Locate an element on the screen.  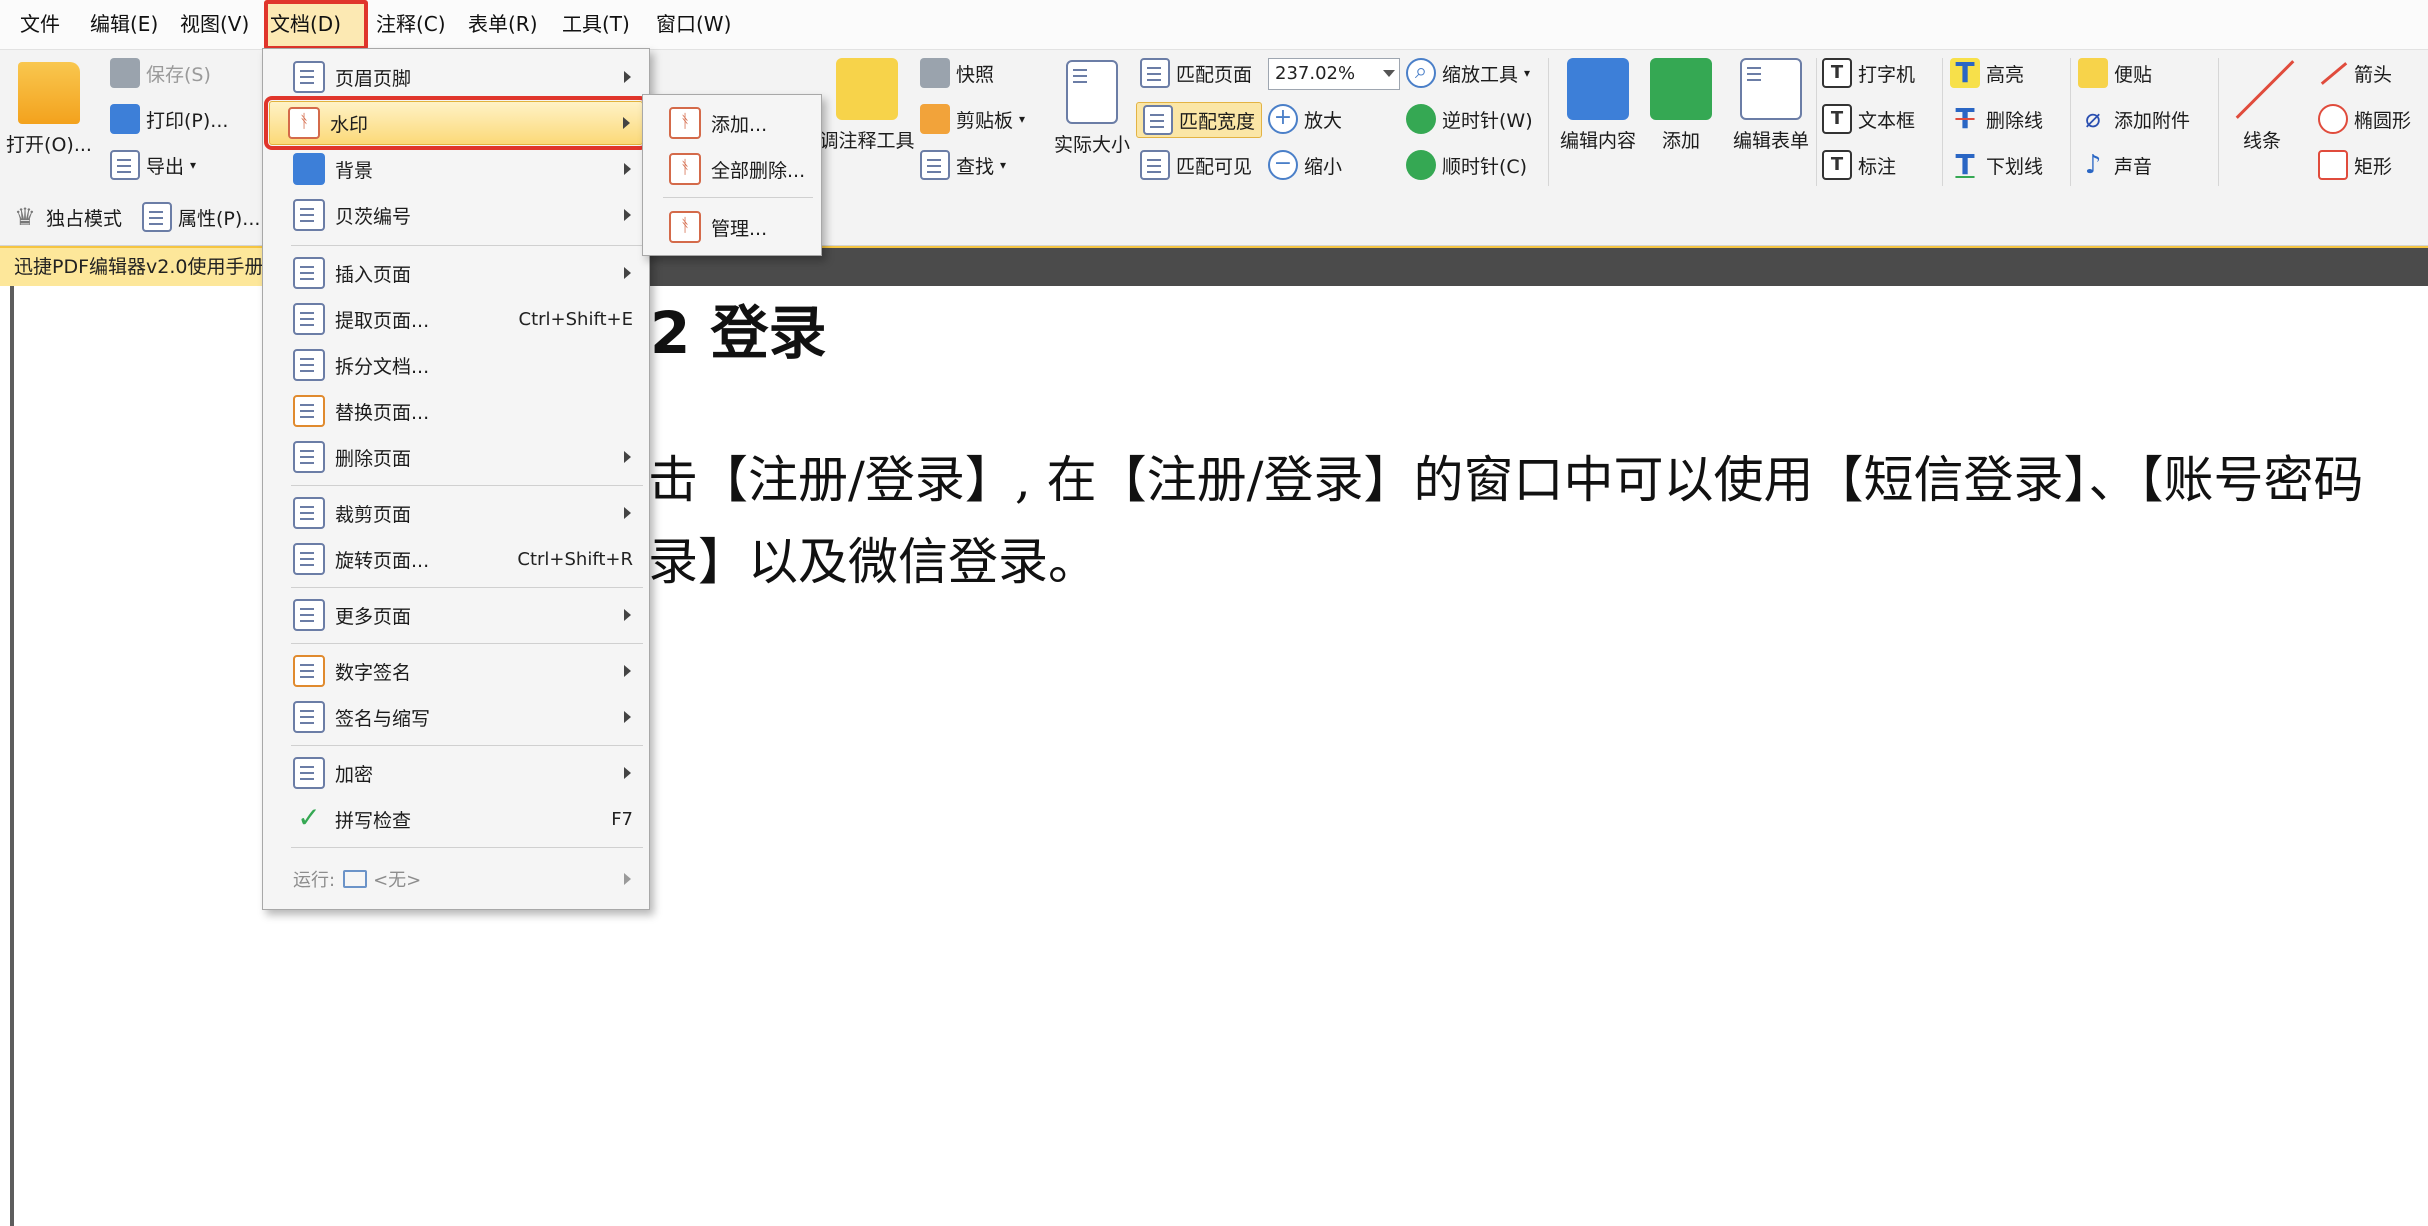
add-button: 添加 is located at coordinates (1681, 105).